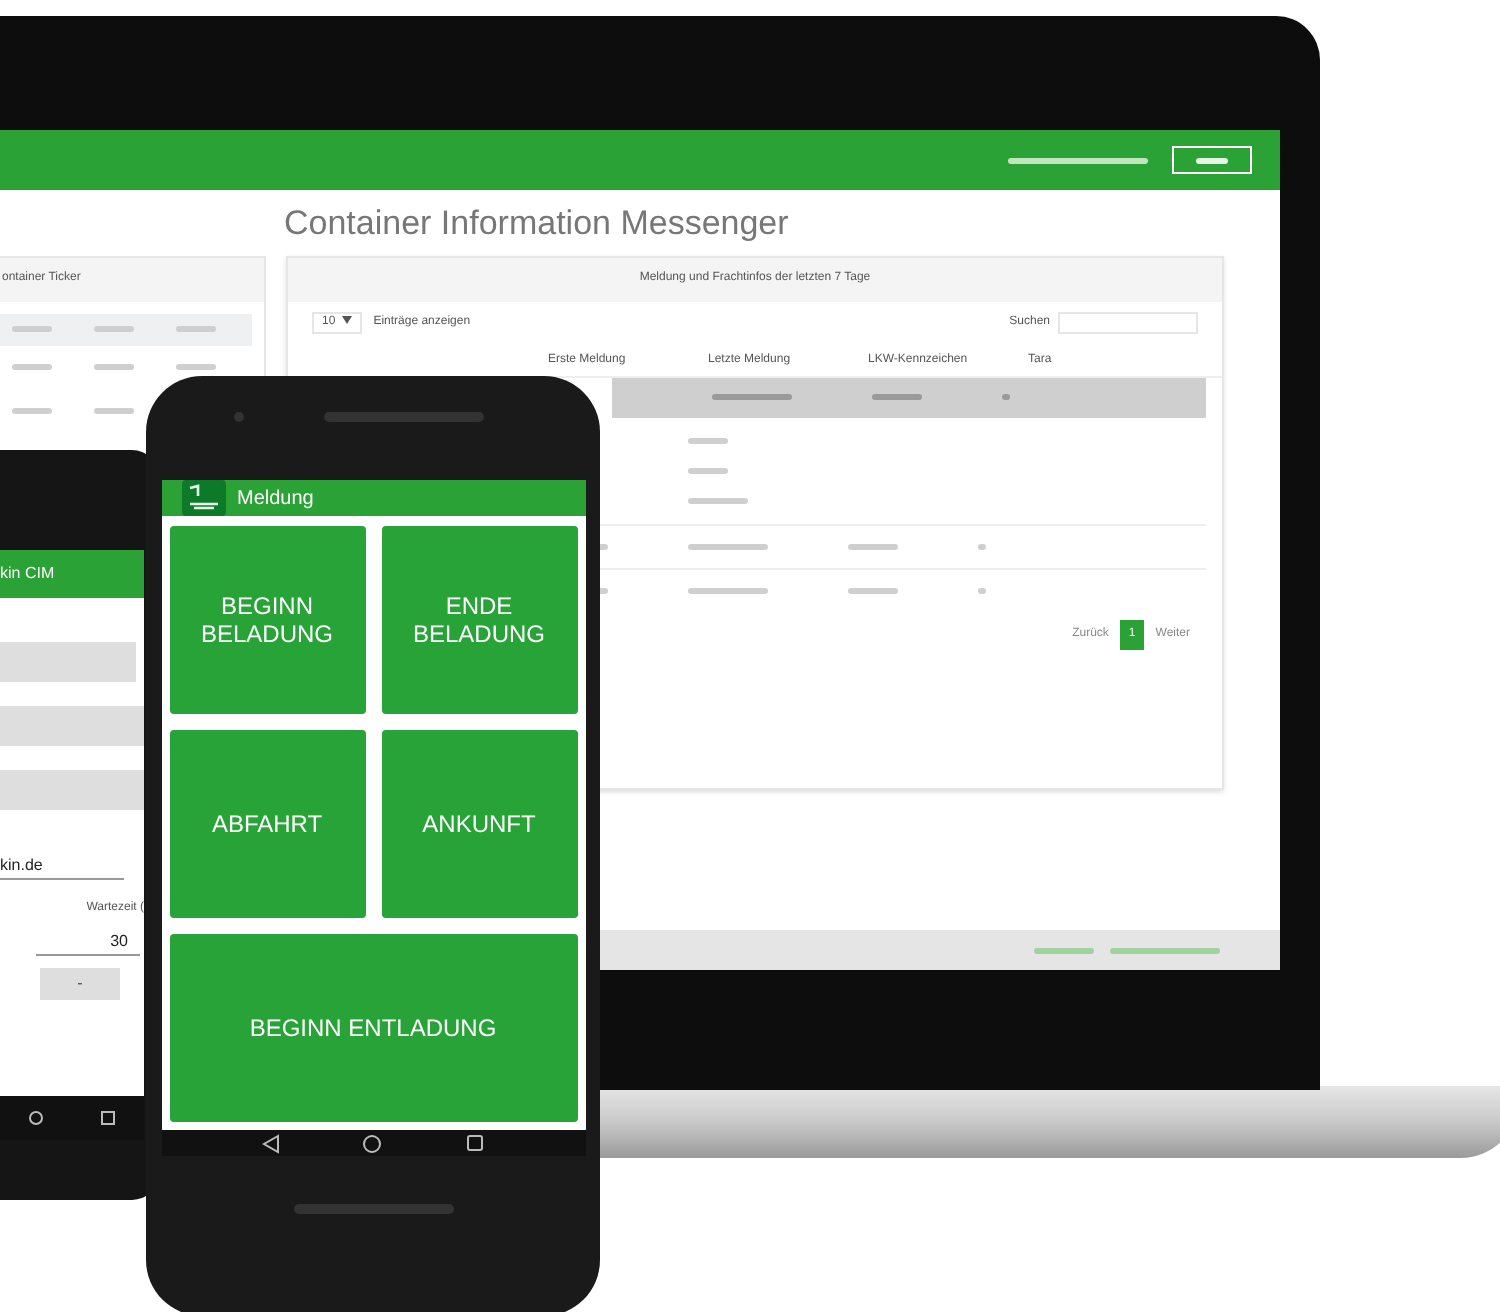  What do you see at coordinates (271, 1143) in the screenshot?
I see `back-icon` at bounding box center [271, 1143].